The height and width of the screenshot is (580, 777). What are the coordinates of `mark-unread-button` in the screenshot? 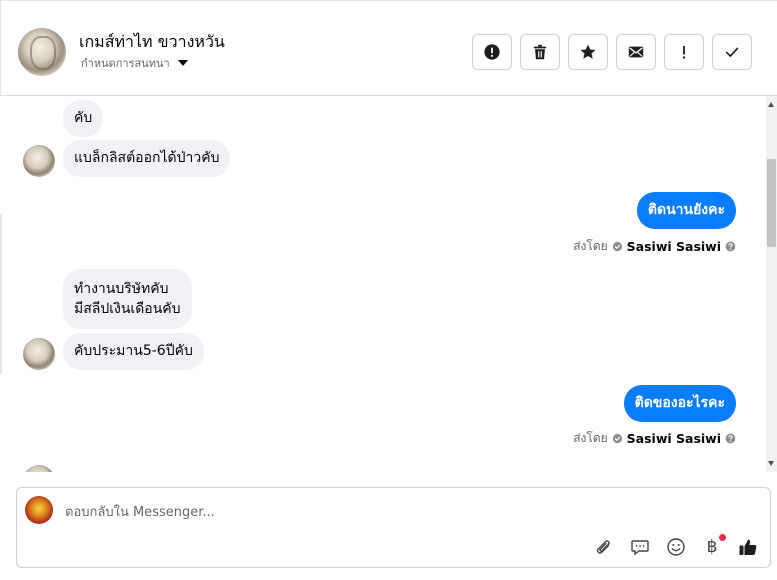 It's located at (636, 52).